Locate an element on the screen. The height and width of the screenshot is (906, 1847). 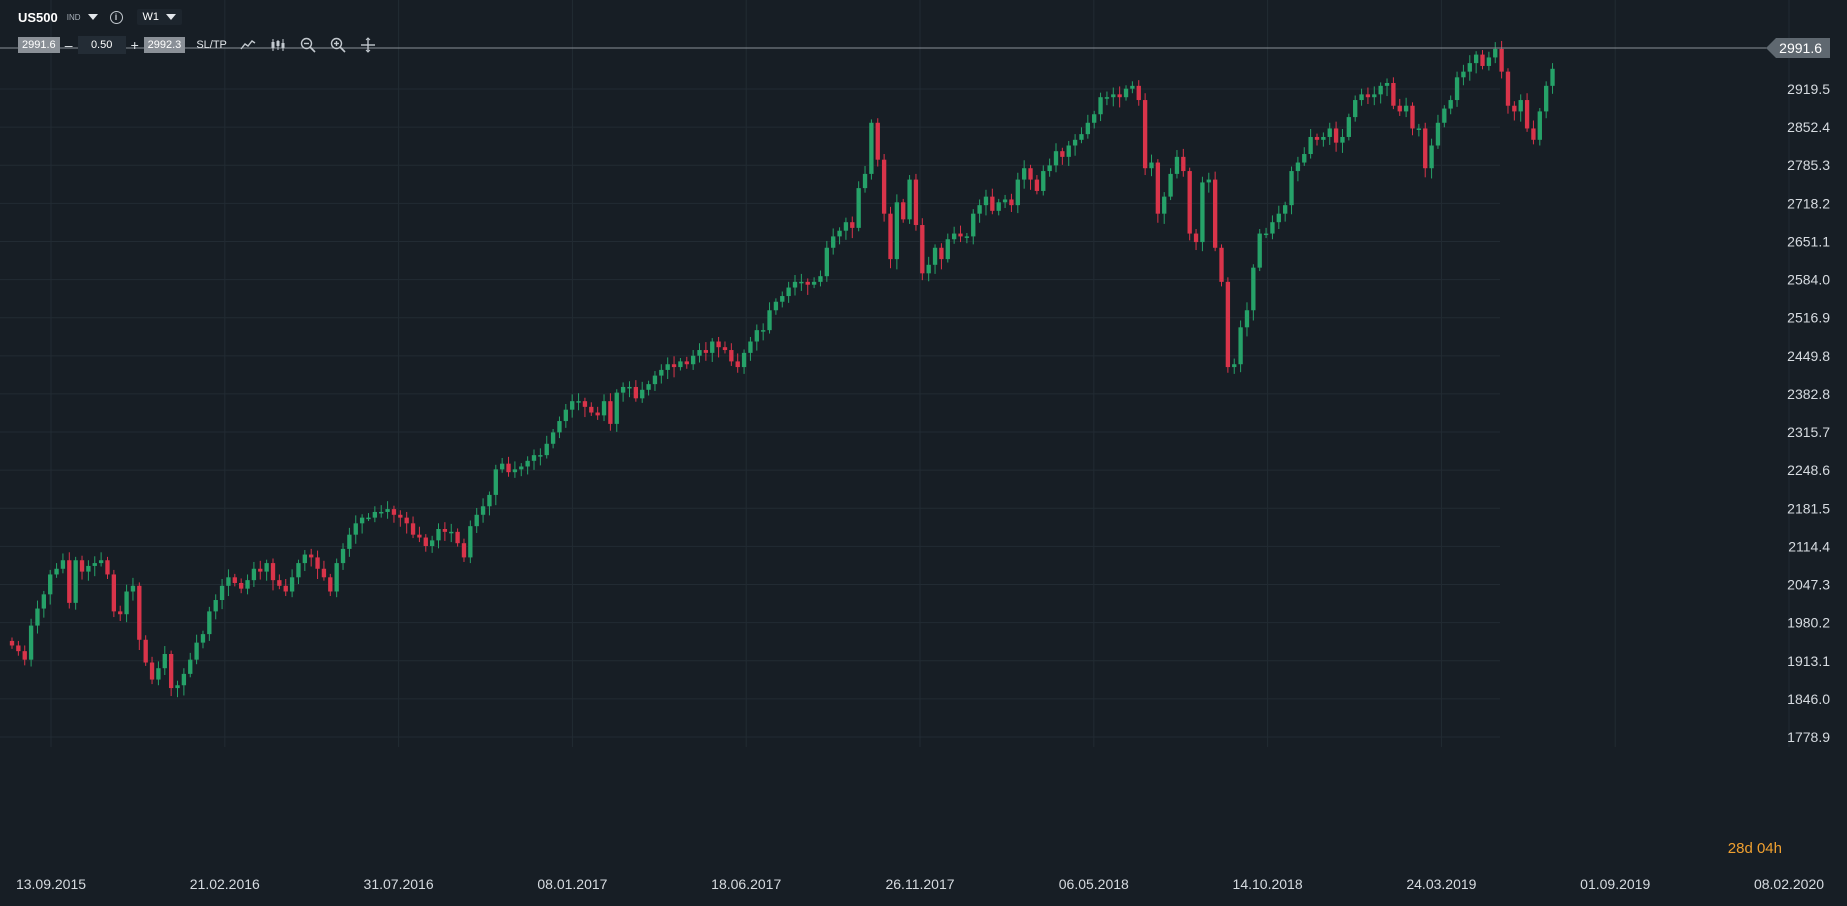
symbol-type-label: IND is located at coordinates (73, 17).